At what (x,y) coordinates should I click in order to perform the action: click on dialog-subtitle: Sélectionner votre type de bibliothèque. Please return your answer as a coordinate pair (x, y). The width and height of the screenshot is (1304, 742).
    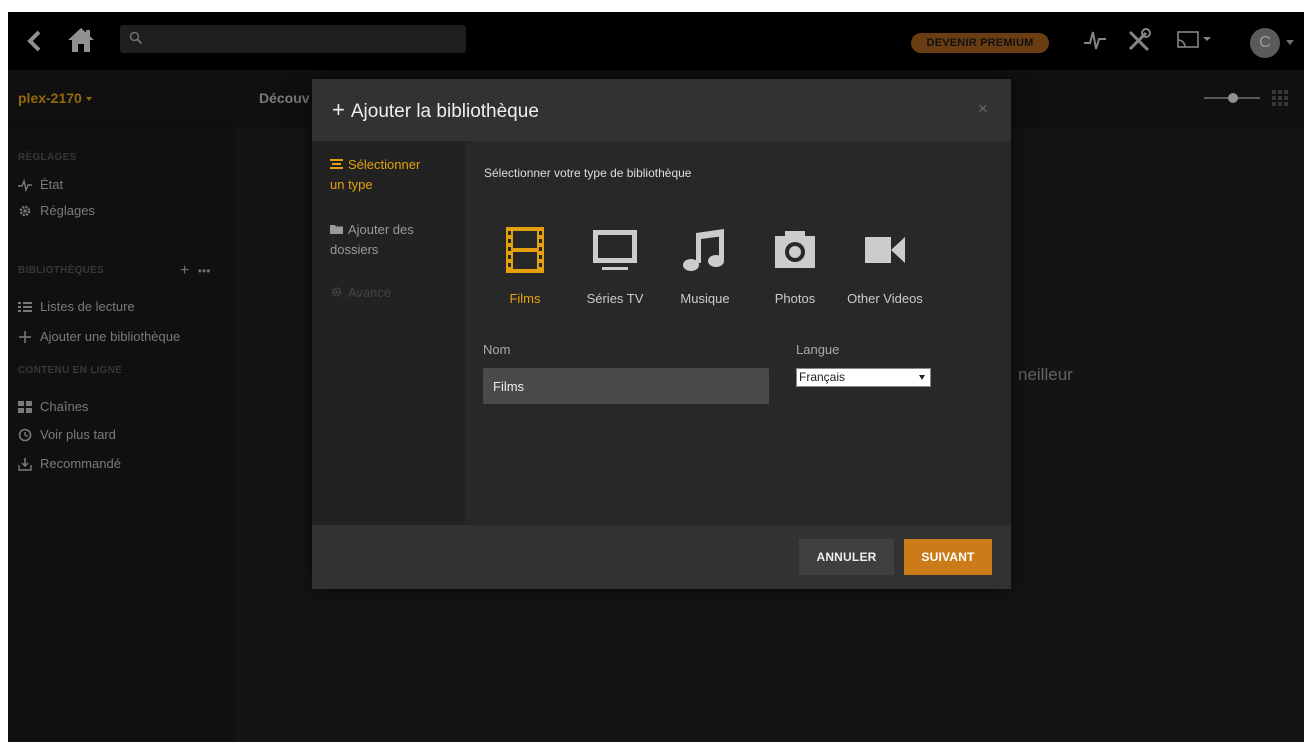
    Looking at the image, I should click on (588, 173).